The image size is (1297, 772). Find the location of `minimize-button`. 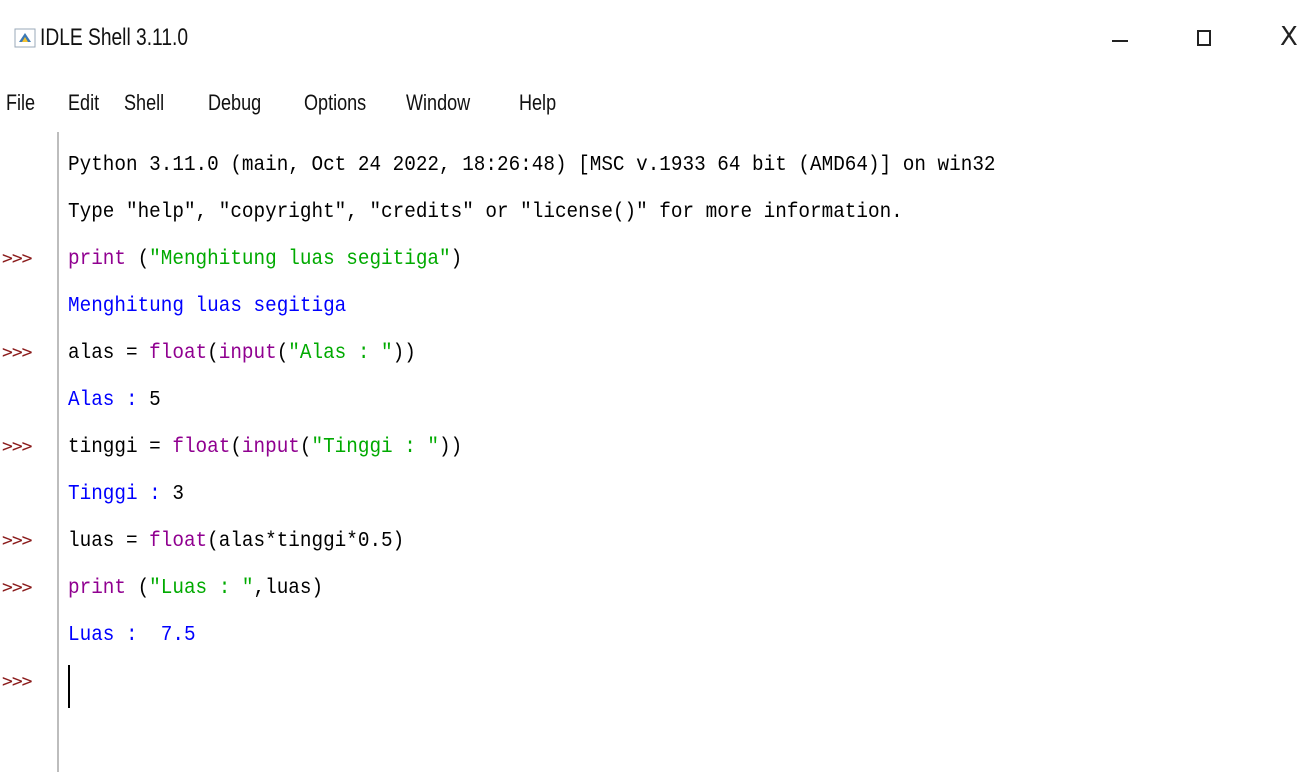

minimize-button is located at coordinates (1120, 37).